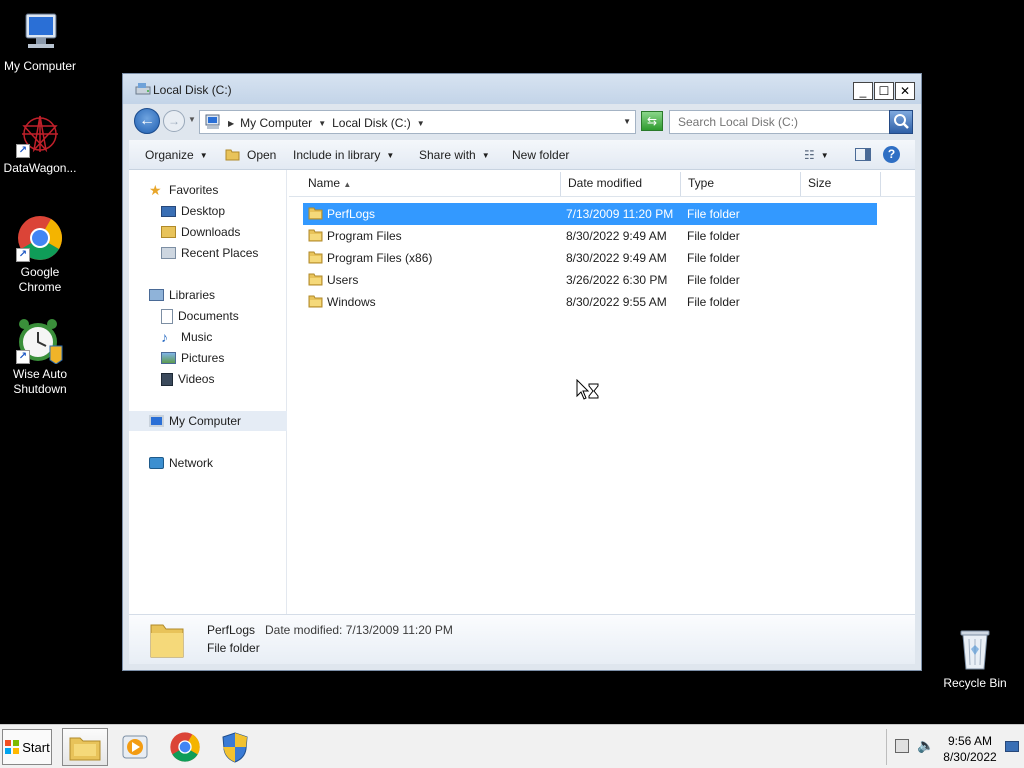  What do you see at coordinates (590, 302) in the screenshot?
I see `file-row: Windows 8/30/2022 9:55 AM File folder` at bounding box center [590, 302].